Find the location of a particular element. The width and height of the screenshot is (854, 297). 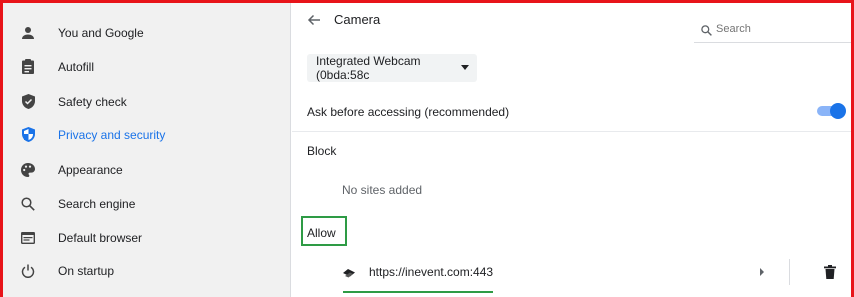

shield-check-icon is located at coordinates (28, 102).